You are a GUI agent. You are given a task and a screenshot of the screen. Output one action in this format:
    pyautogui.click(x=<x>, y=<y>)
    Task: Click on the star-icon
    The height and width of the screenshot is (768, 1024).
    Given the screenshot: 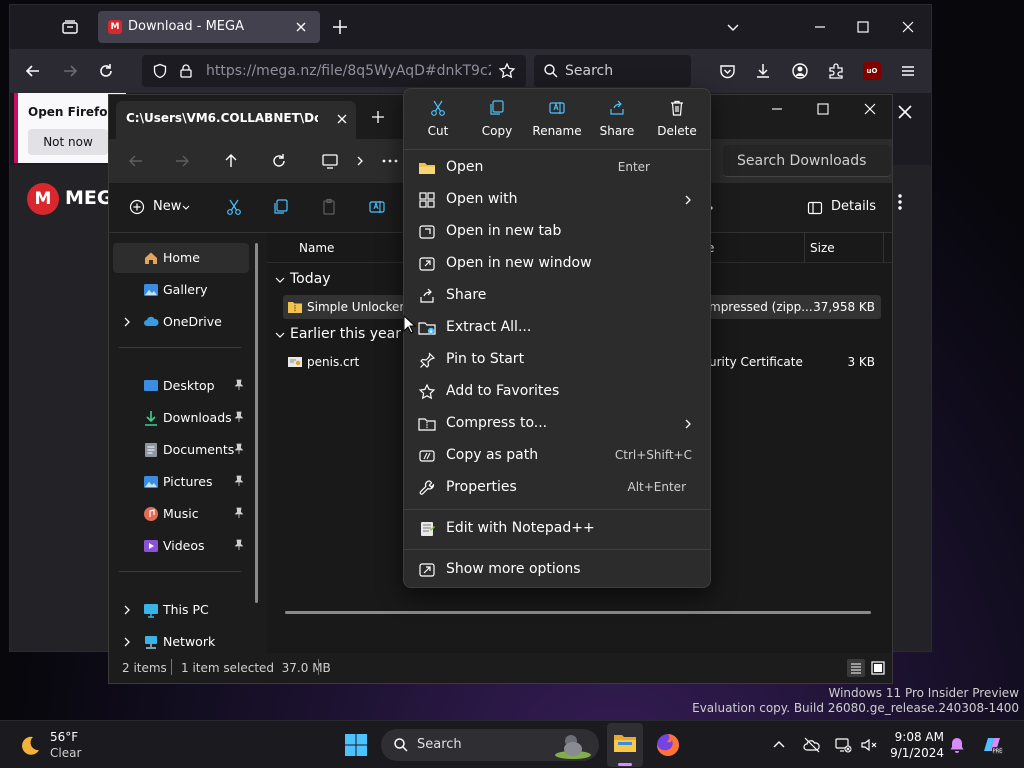 What is the action you would take?
    pyautogui.click(x=507, y=71)
    